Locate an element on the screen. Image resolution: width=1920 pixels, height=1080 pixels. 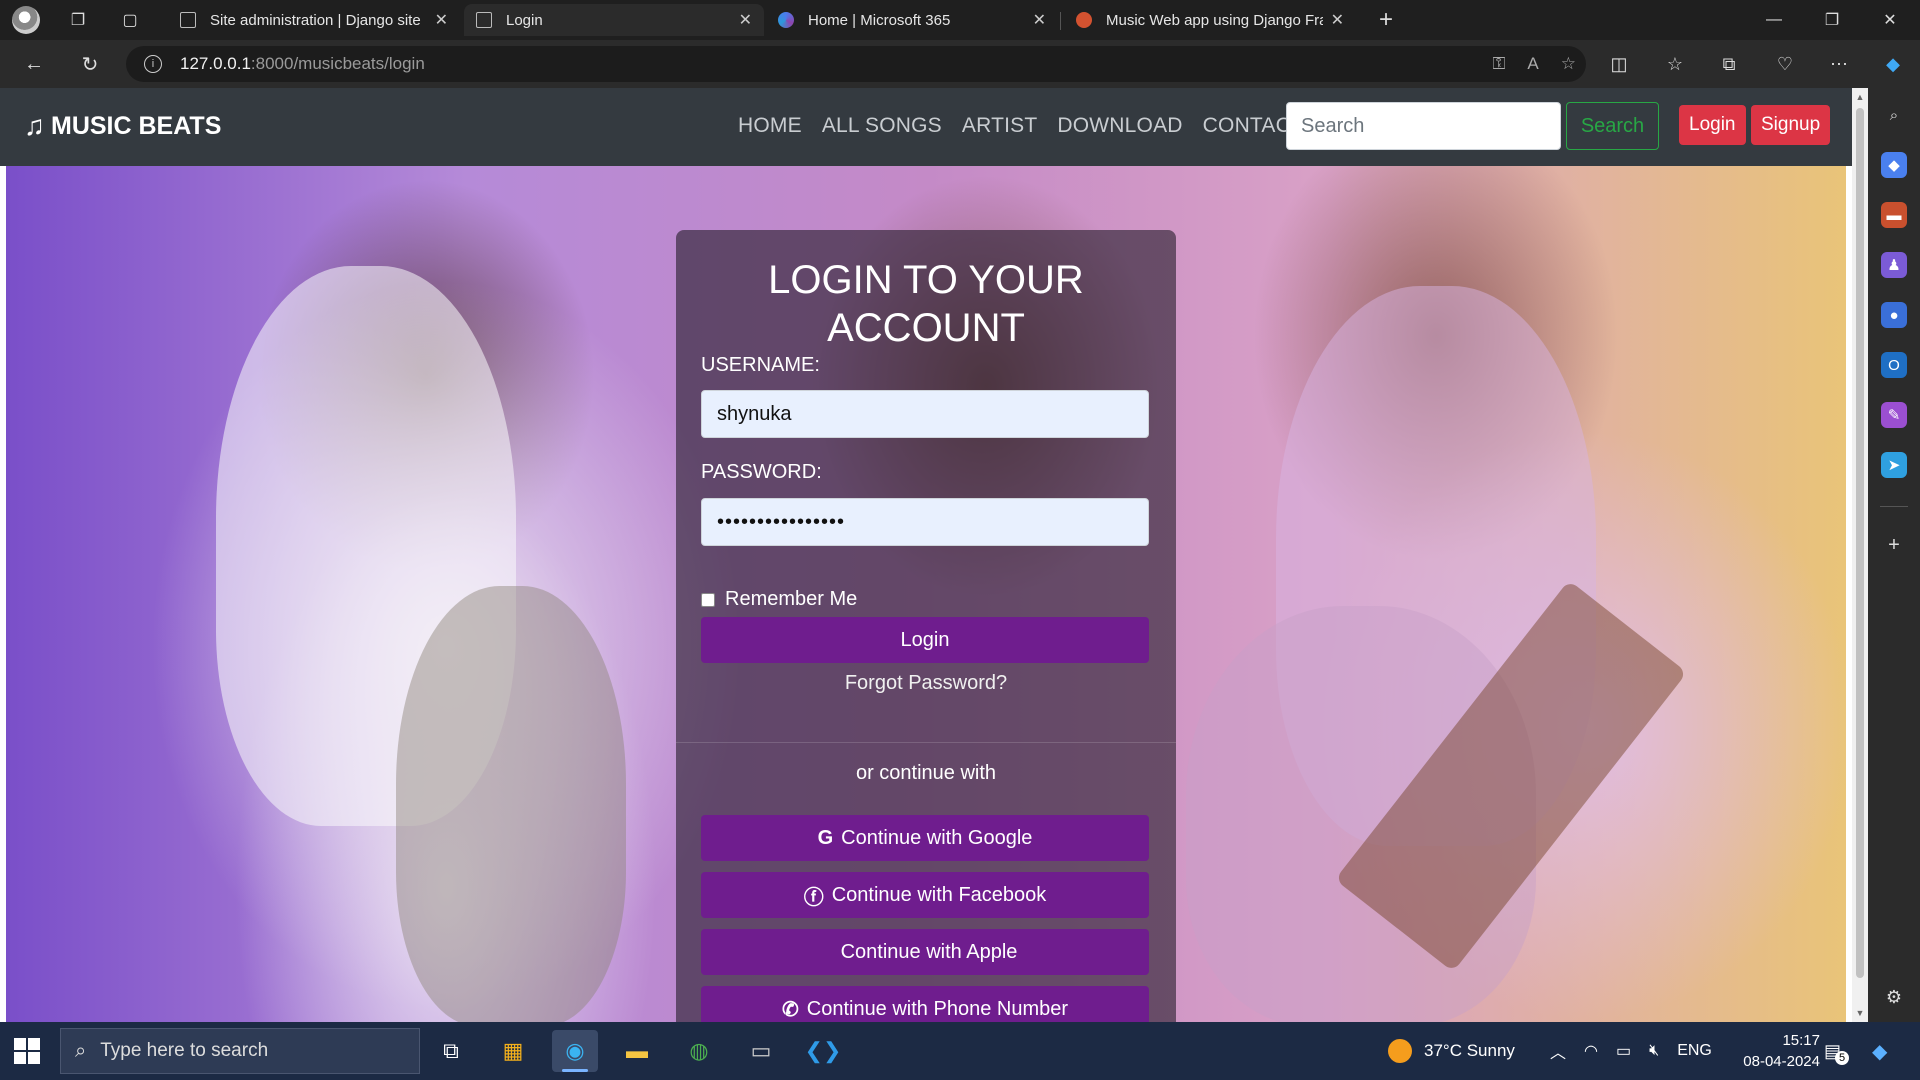
password-label: PASSWORD: is located at coordinates (761, 472).